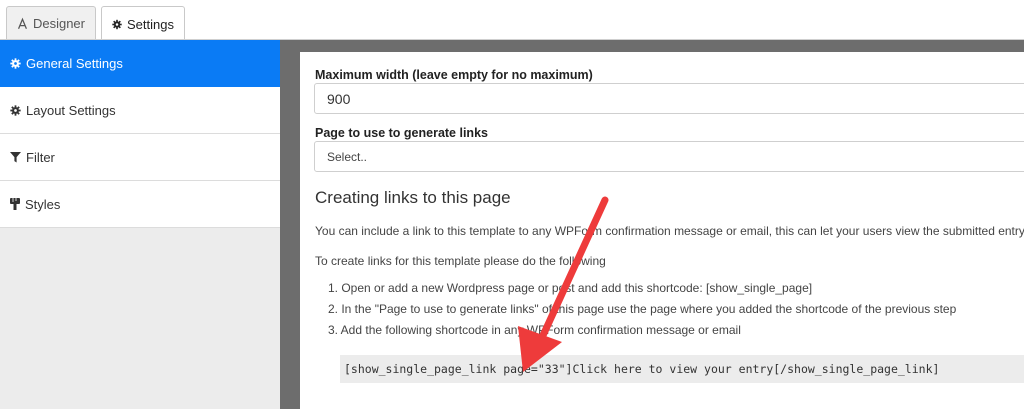 The width and height of the screenshot is (1024, 409). What do you see at coordinates (140, 110) in the screenshot?
I see `sidebar-item-layout-settings: Layout Settings` at bounding box center [140, 110].